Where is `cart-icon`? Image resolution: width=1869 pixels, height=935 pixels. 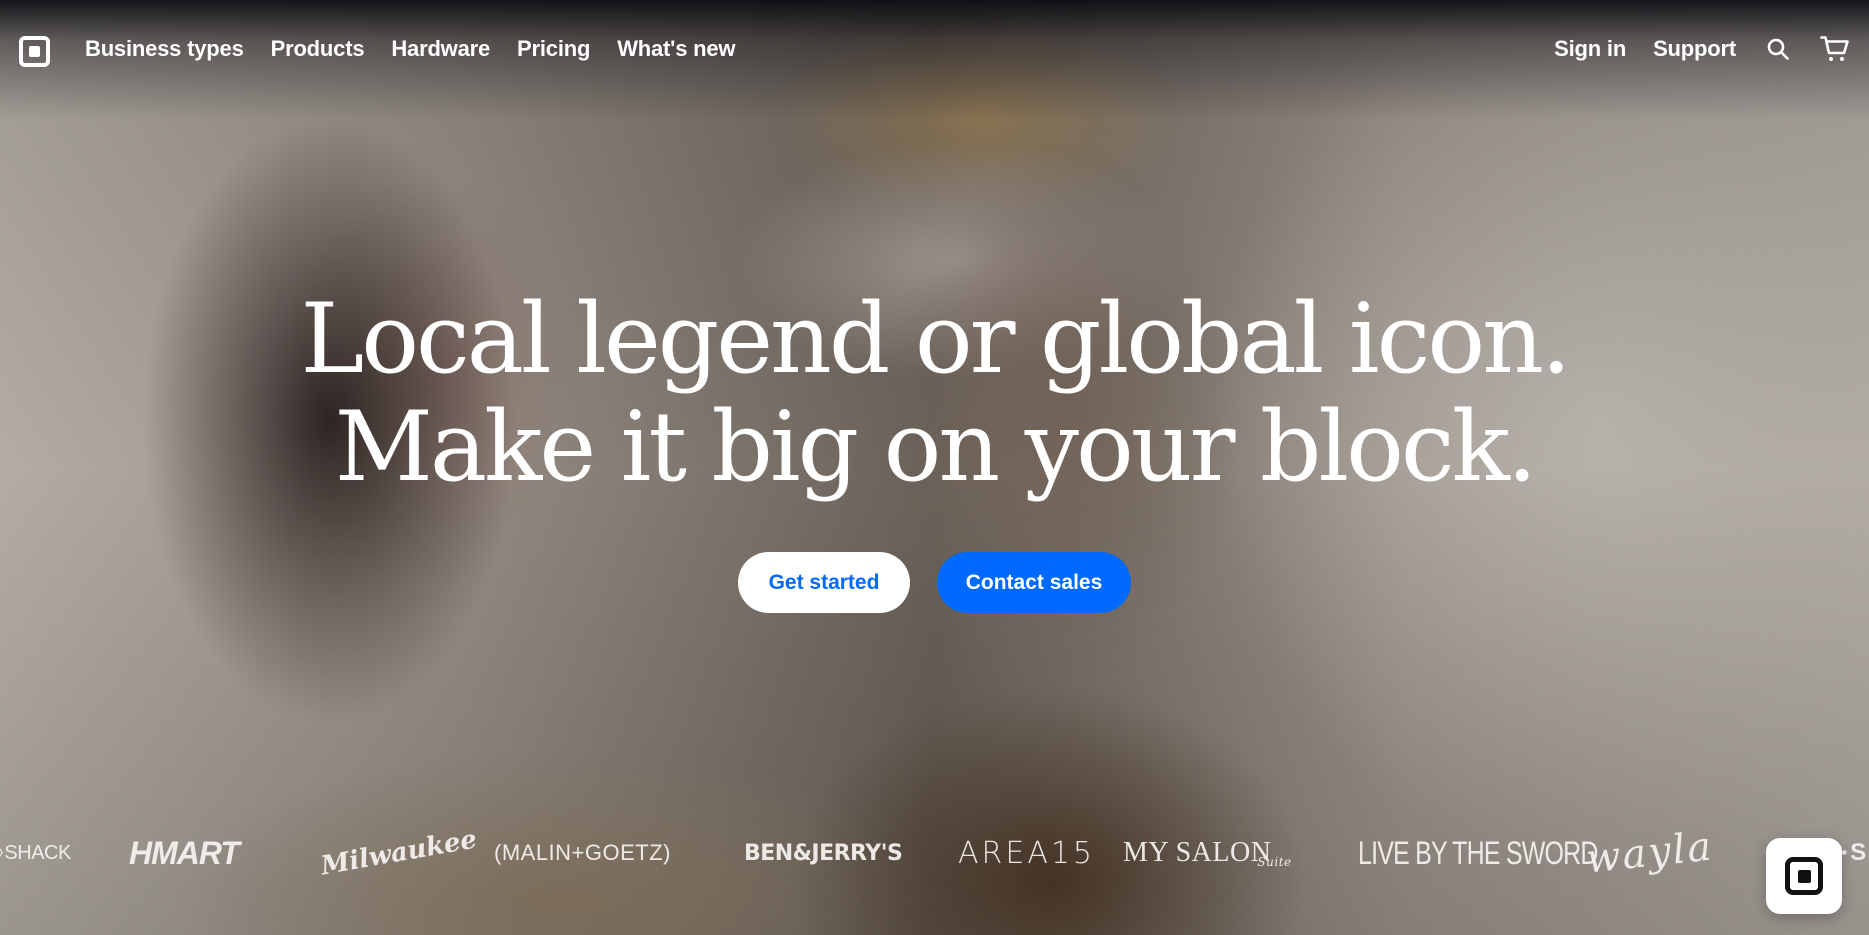
cart-icon is located at coordinates (1835, 49).